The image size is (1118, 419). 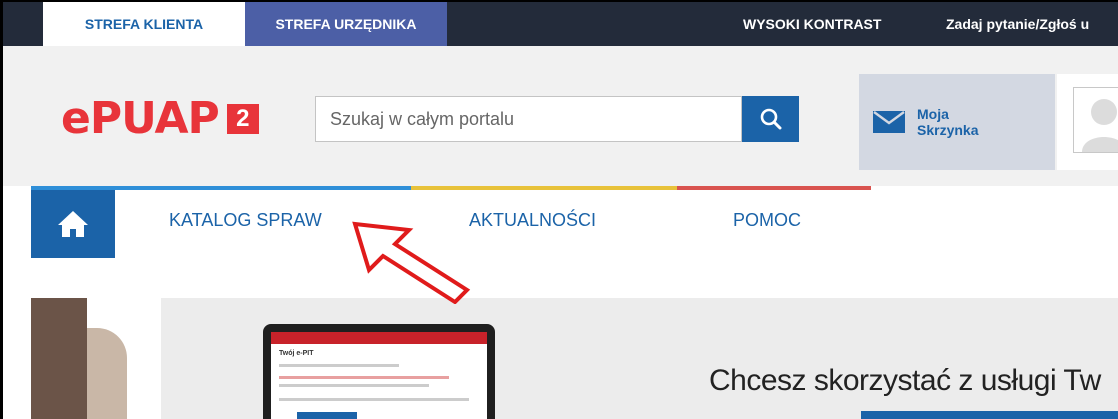 I want to click on nav-item-news: AKTUALNOŚCI, so click(x=532, y=220).